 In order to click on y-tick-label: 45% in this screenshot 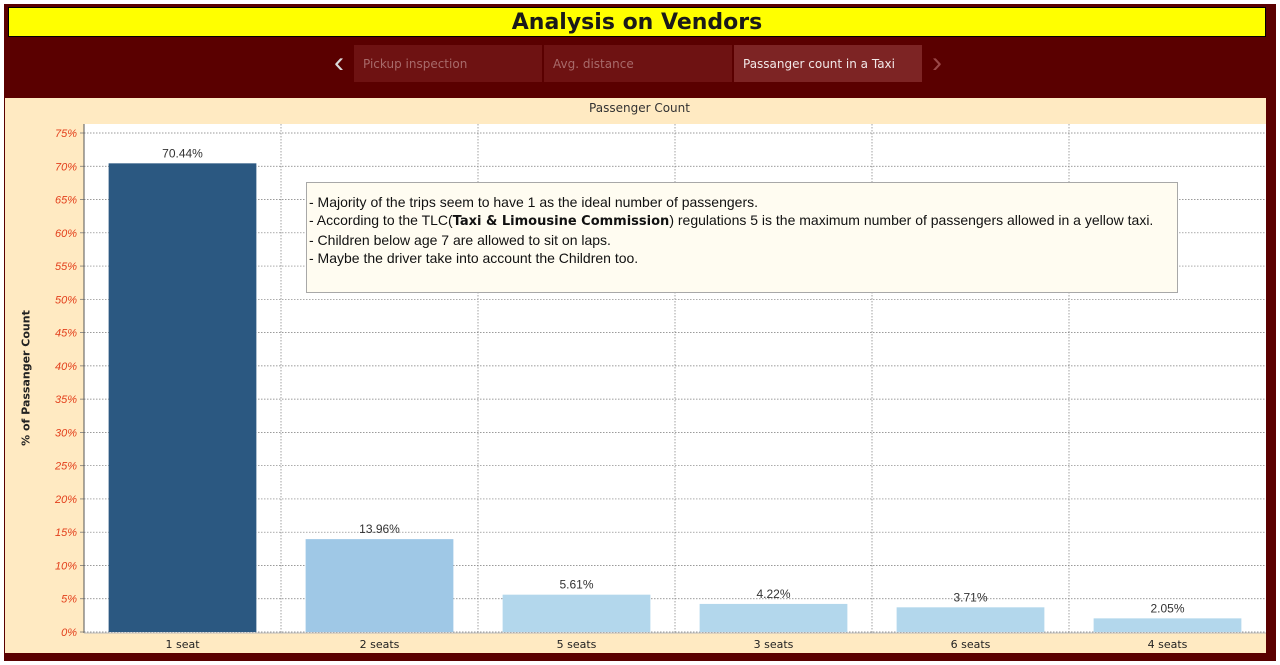, I will do `click(66, 334)`.